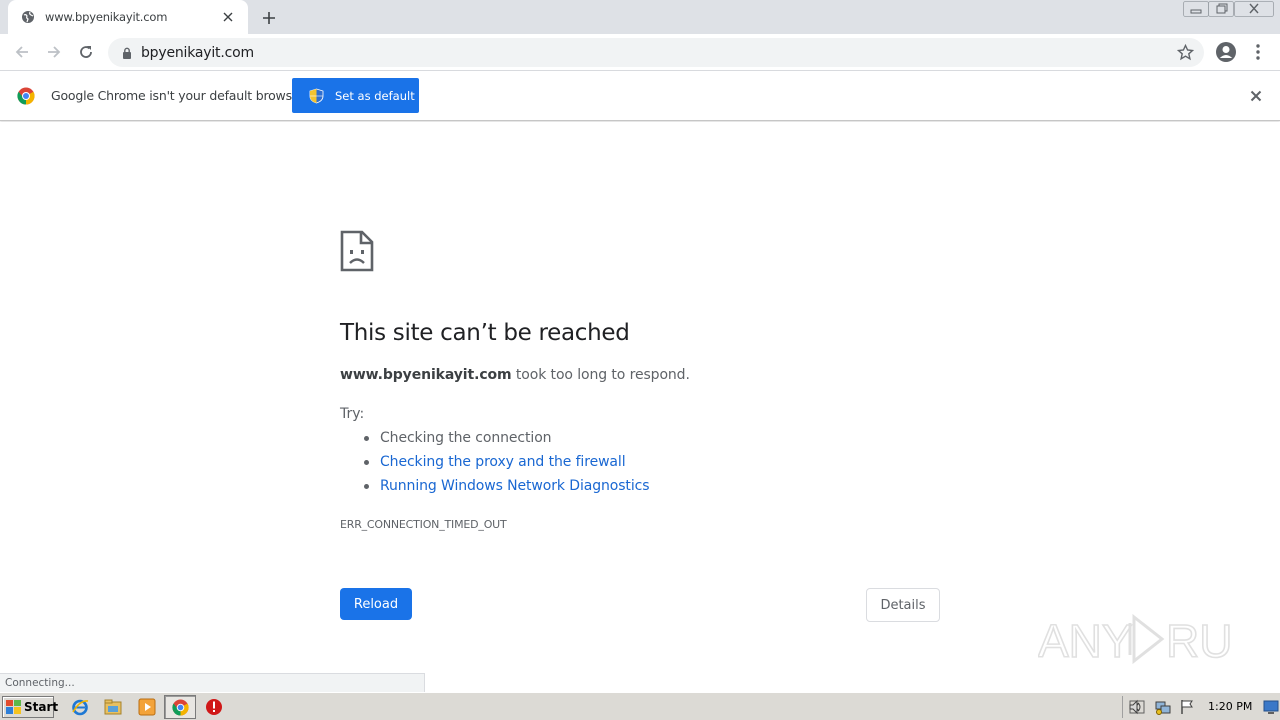 The image size is (1280, 720). Describe the element at coordinates (1185, 52) in the screenshot. I see `bookmark-star-icon` at that location.